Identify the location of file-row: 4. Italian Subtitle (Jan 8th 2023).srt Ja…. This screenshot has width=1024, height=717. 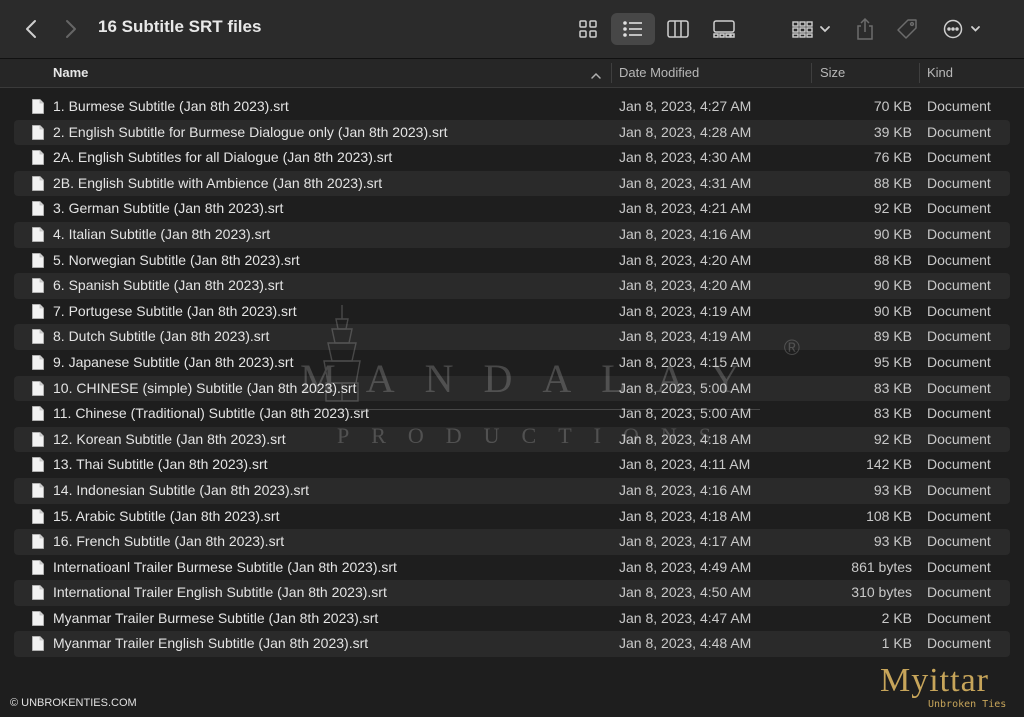
(512, 234).